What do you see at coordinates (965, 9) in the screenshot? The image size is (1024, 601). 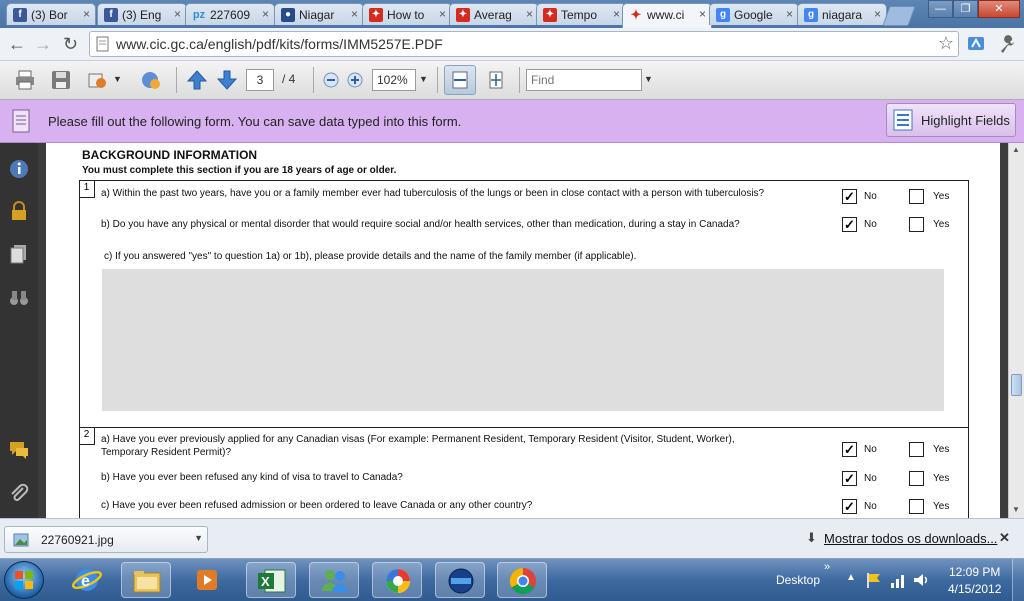 I see `maximize-button: ❐` at bounding box center [965, 9].